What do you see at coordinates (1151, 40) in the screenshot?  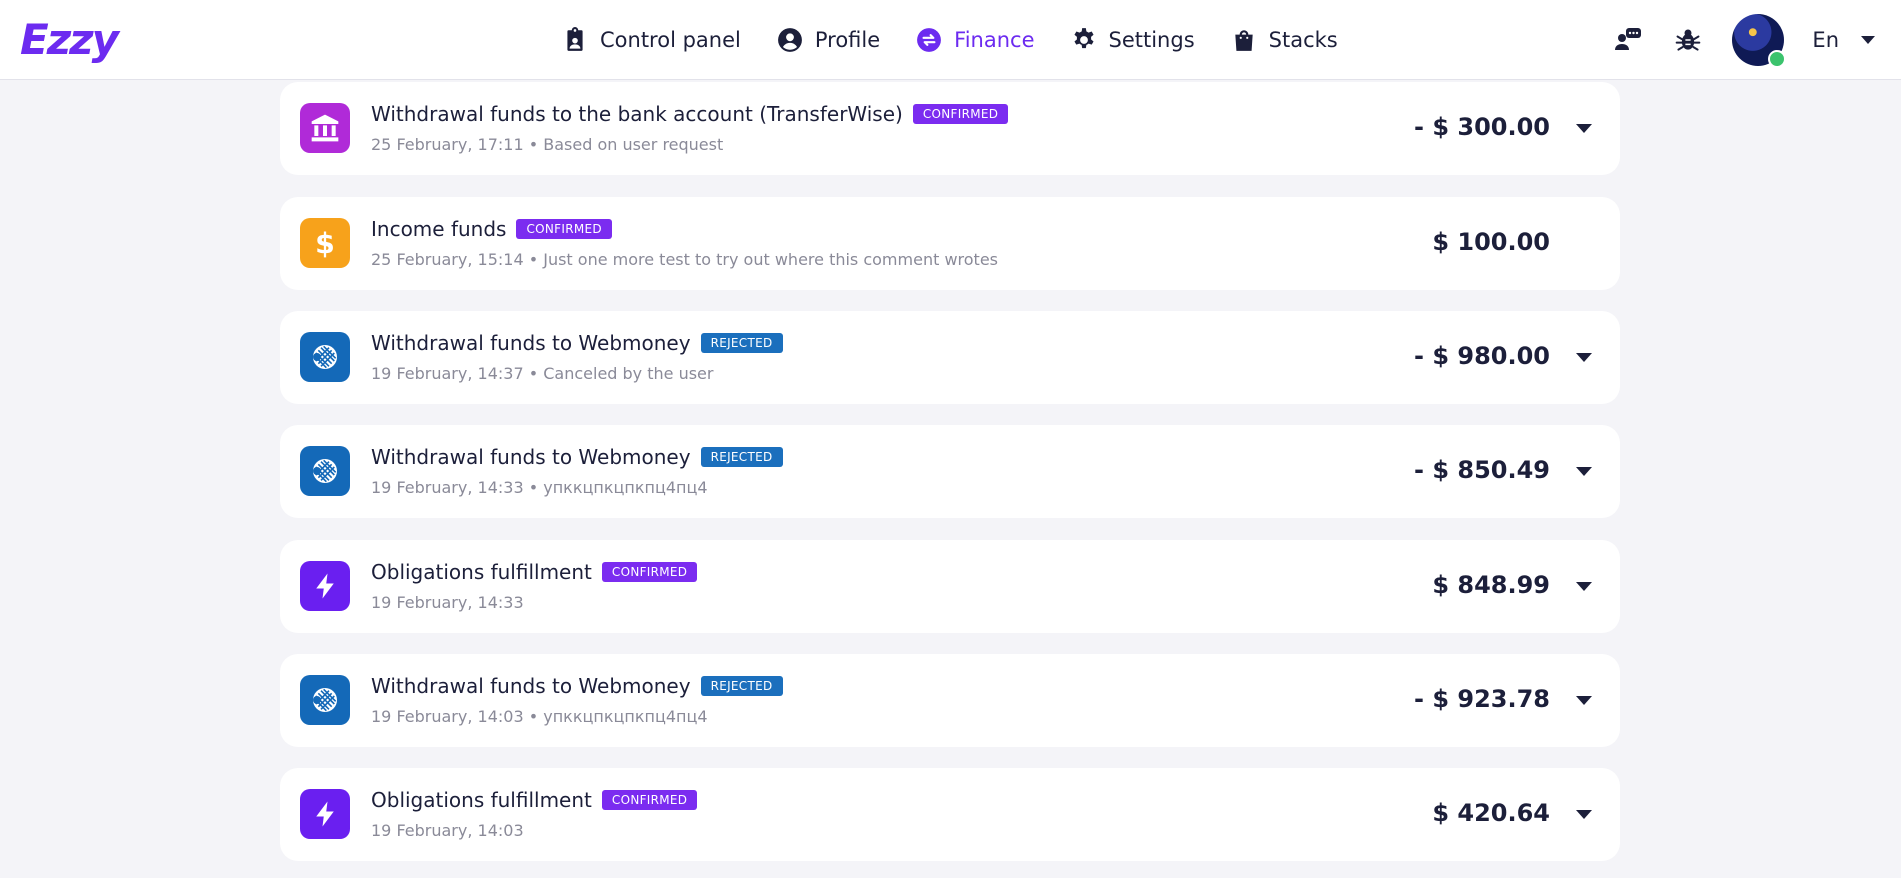 I see `nav-label: Settings` at bounding box center [1151, 40].